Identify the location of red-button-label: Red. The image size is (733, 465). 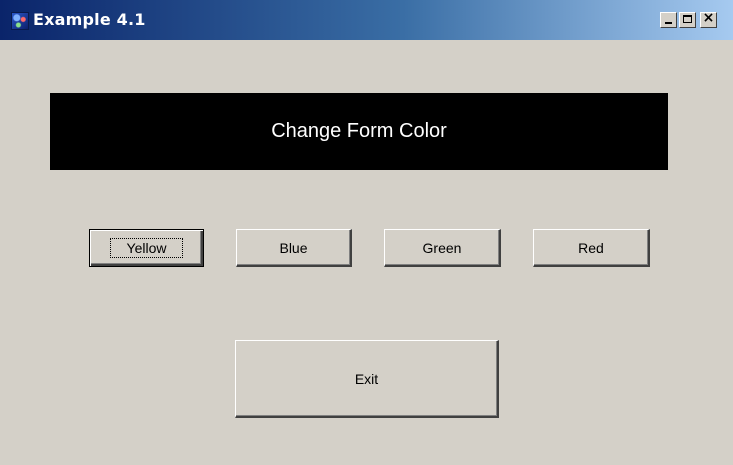
(591, 247).